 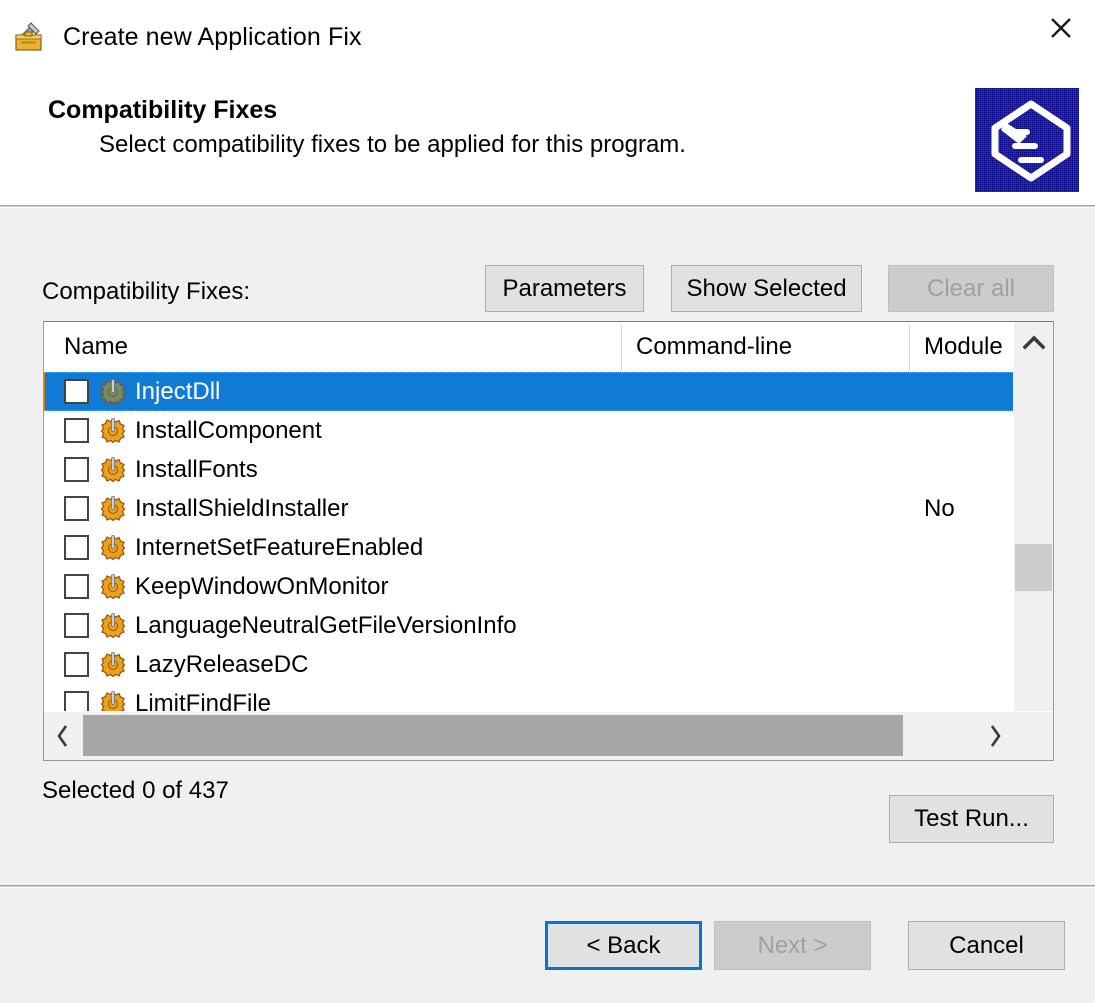 What do you see at coordinates (529, 664) in the screenshot?
I see `table-row: LazyReleaseDC` at bounding box center [529, 664].